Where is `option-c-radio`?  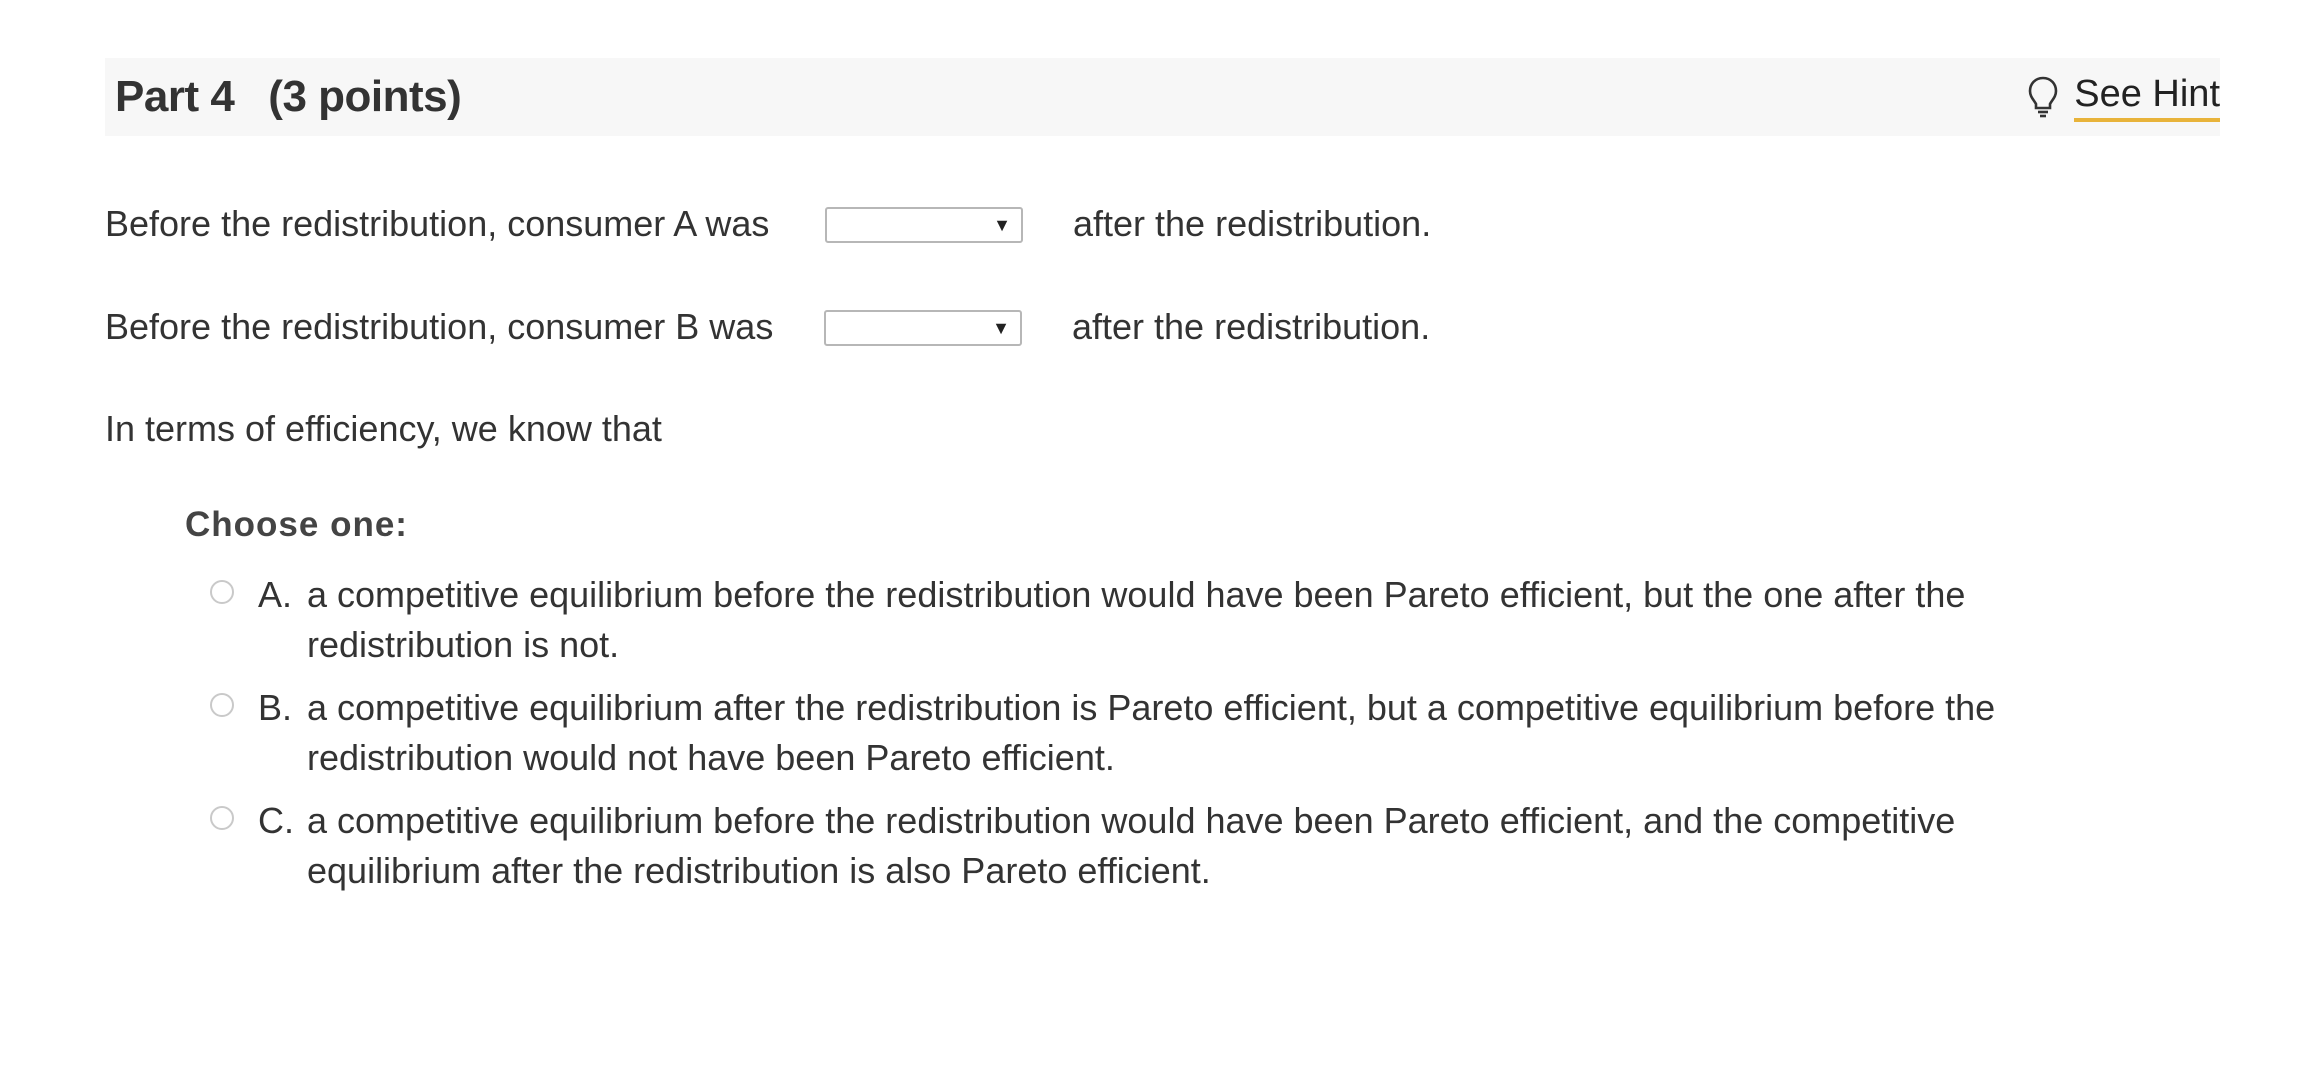 option-c-radio is located at coordinates (222, 818).